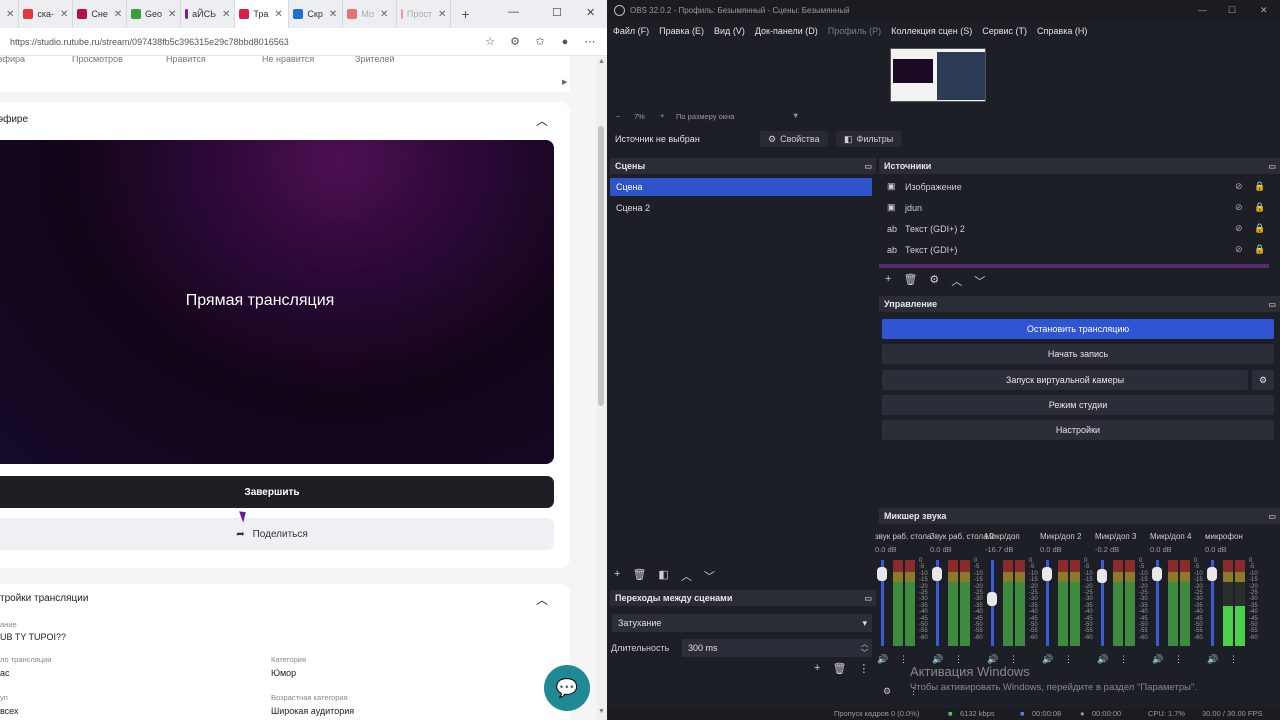 The width and height of the screenshot is (1280, 720). What do you see at coordinates (931, 31) in the screenshot?
I see `menu-item: Коллекция сцен (S)` at bounding box center [931, 31].